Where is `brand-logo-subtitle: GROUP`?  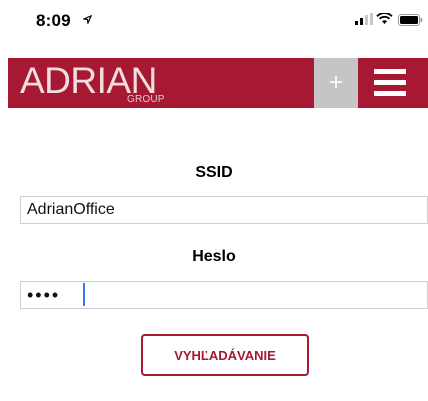
brand-logo-subtitle: GROUP is located at coordinates (146, 99).